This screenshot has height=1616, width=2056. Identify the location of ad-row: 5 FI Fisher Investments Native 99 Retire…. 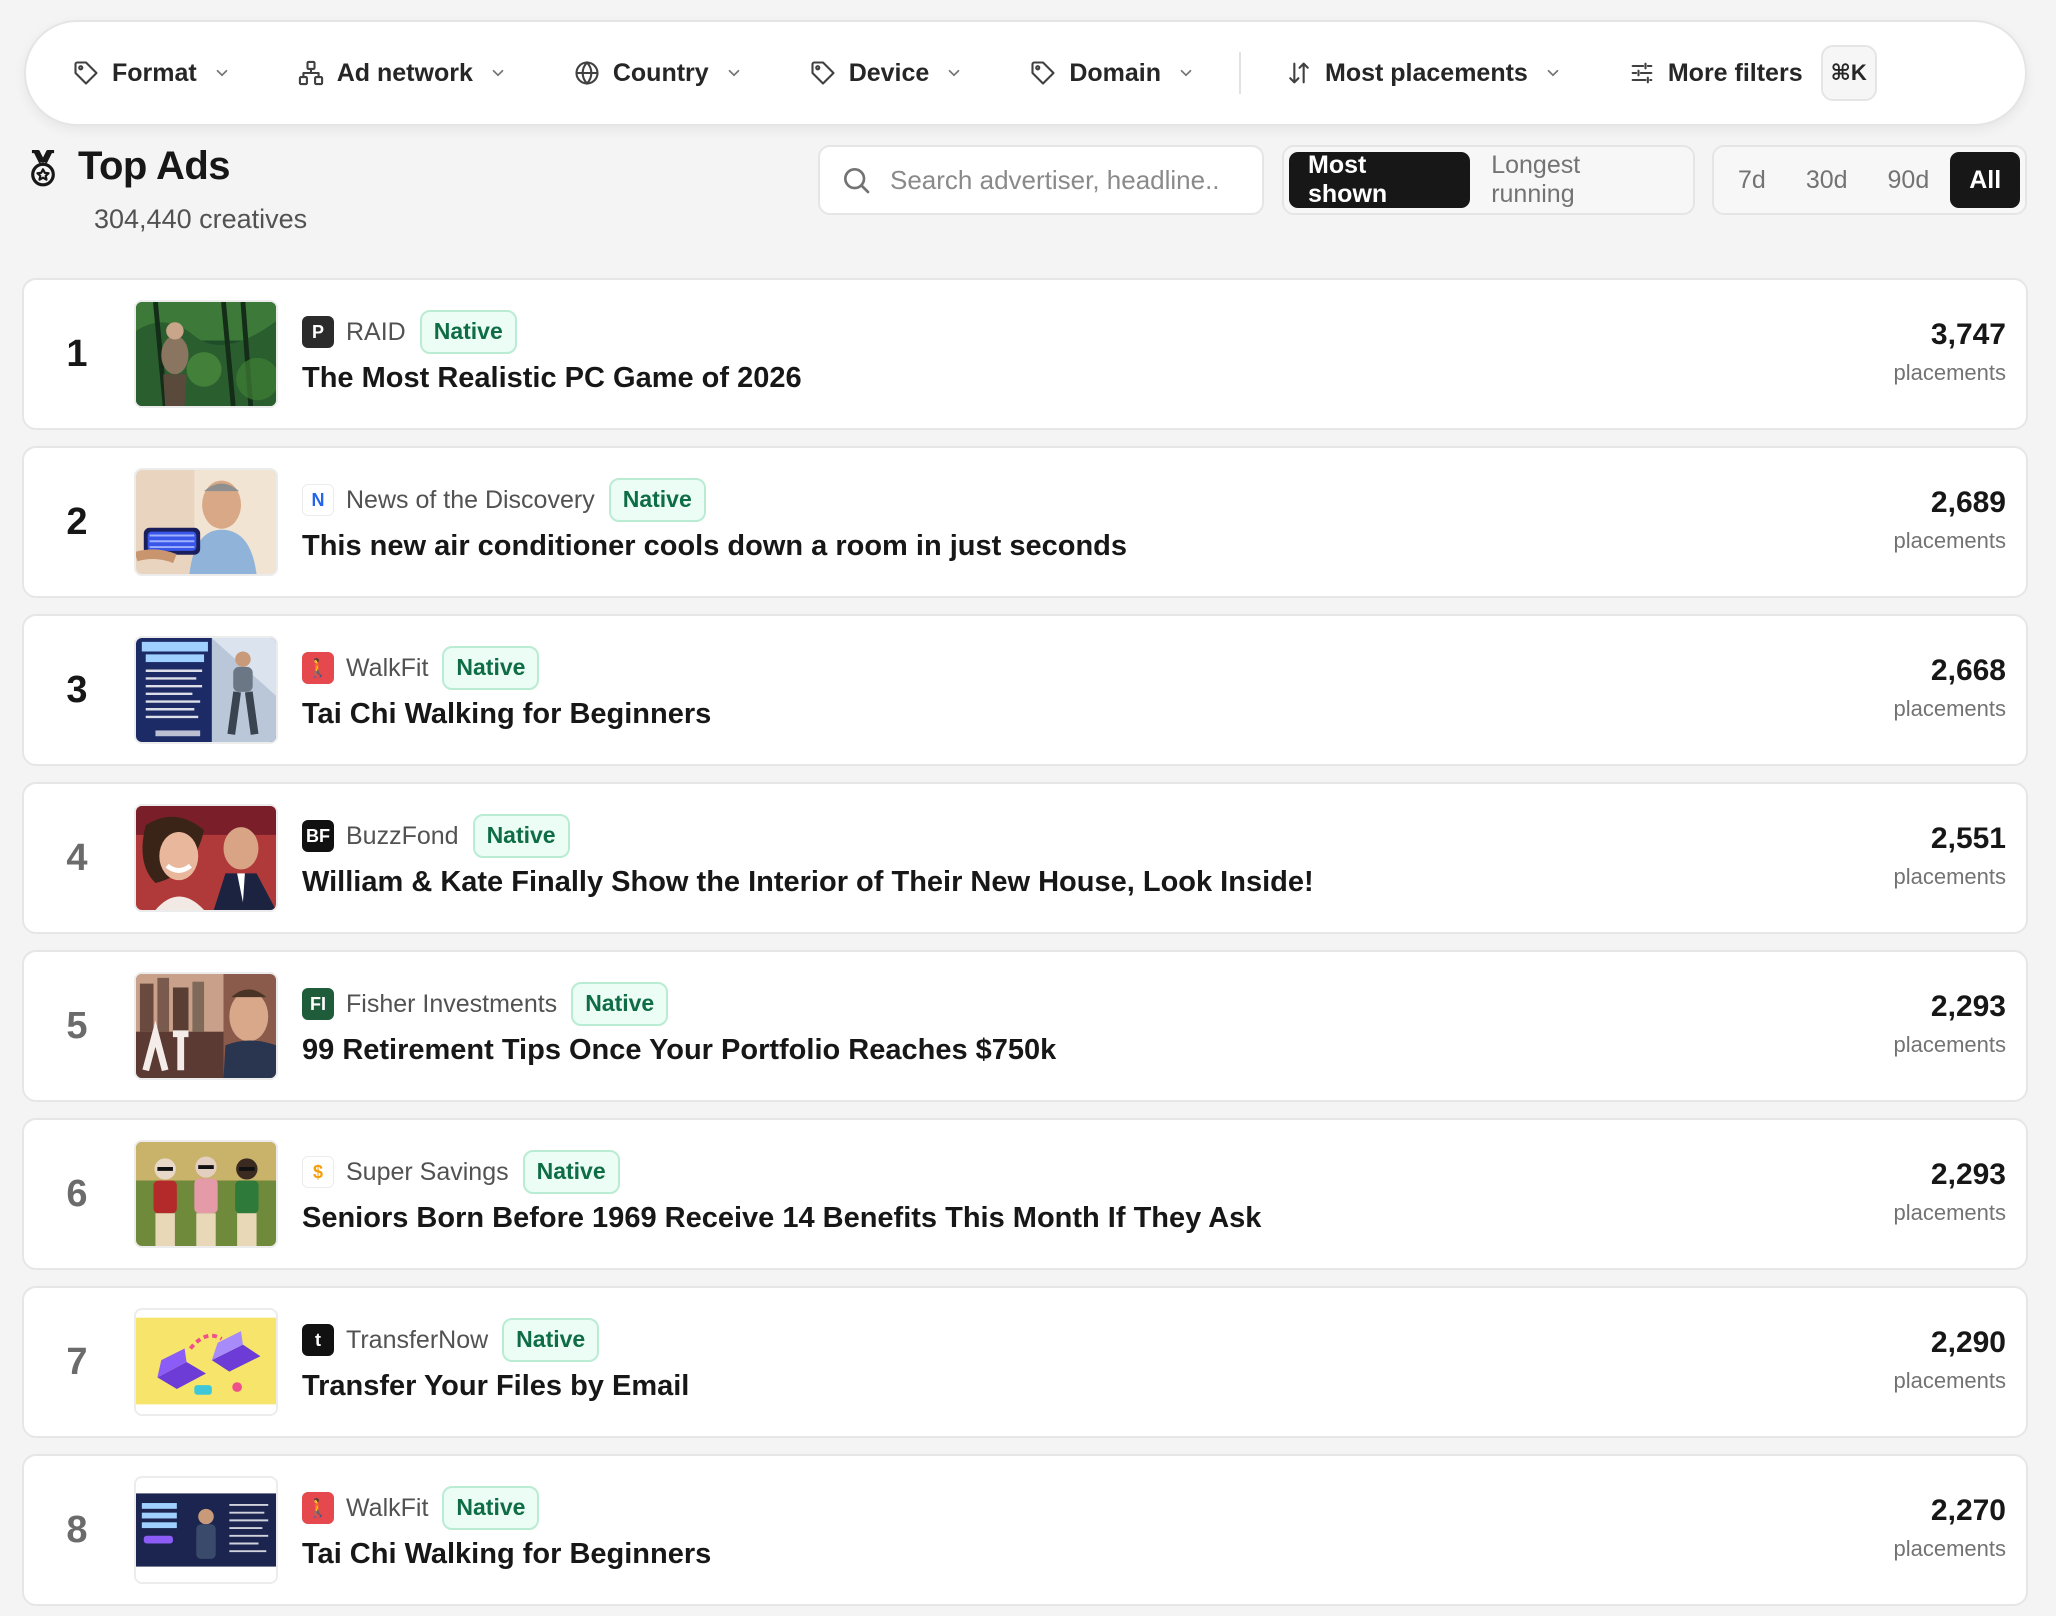
(1025, 1026).